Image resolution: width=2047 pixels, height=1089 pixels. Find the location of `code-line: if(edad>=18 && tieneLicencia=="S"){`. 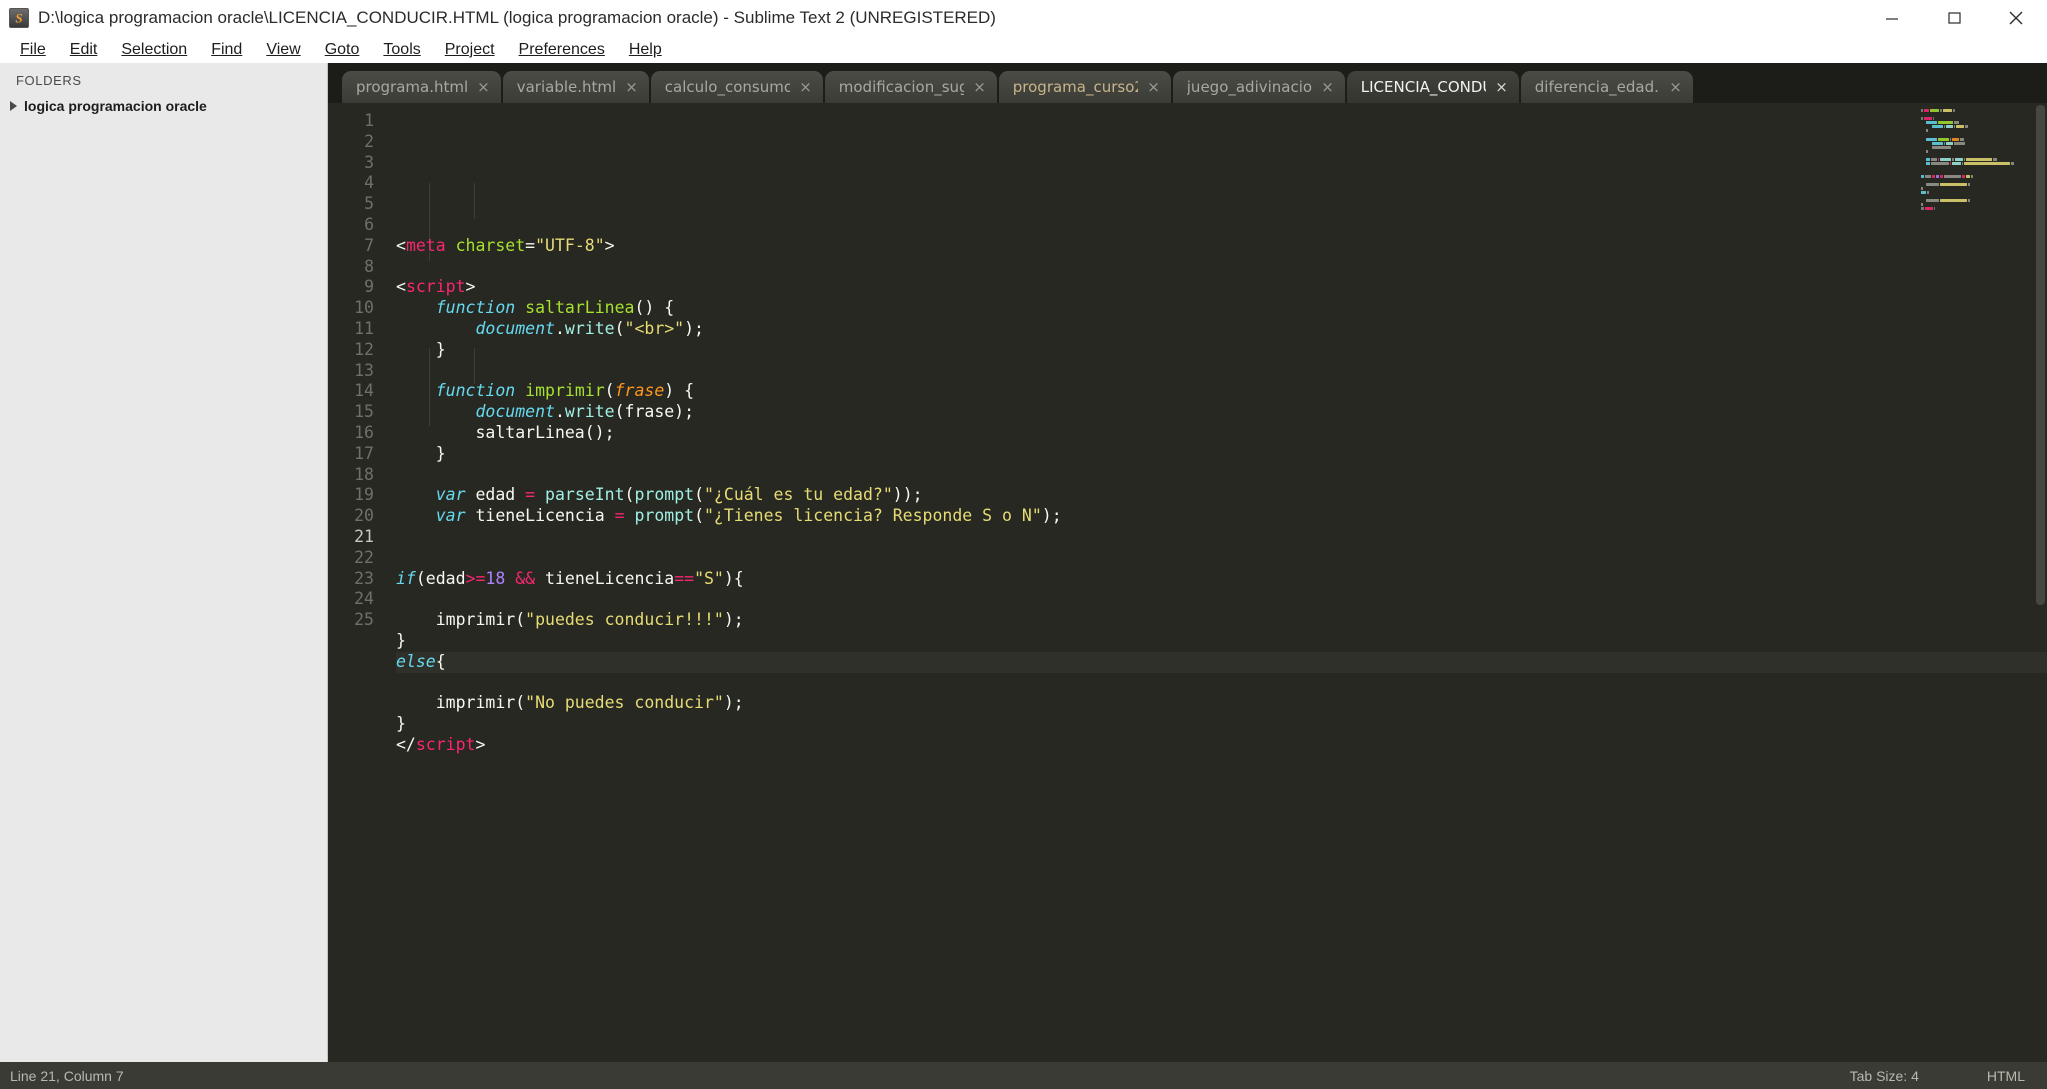

code-line: if(edad>=18 && tieneLicencia=="S"){ is located at coordinates (1221, 579).